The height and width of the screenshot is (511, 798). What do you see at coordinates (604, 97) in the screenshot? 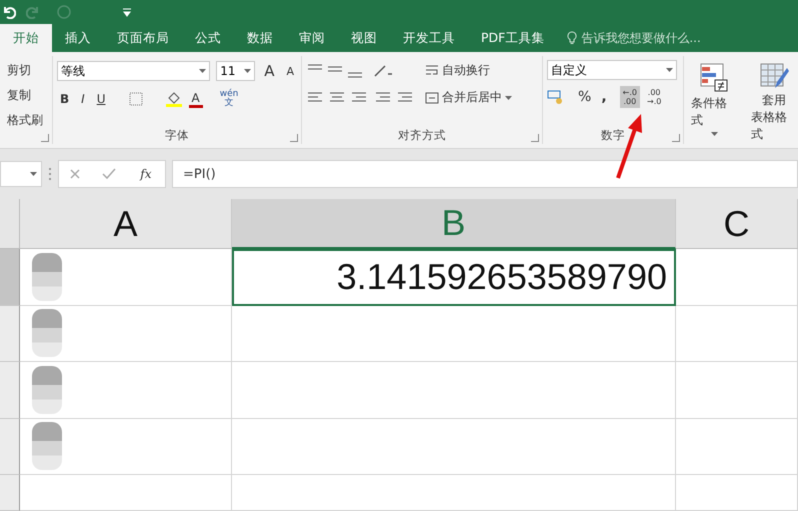
I see `comma-button: ,` at bounding box center [604, 97].